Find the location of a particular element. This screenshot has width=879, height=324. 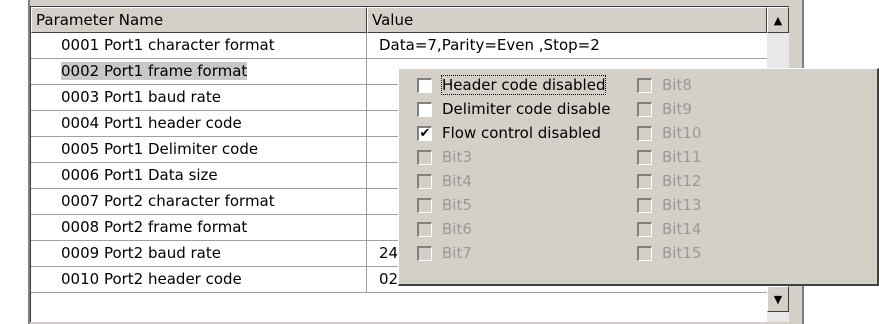

arrow-down-icon: ▼ is located at coordinates (778, 299).